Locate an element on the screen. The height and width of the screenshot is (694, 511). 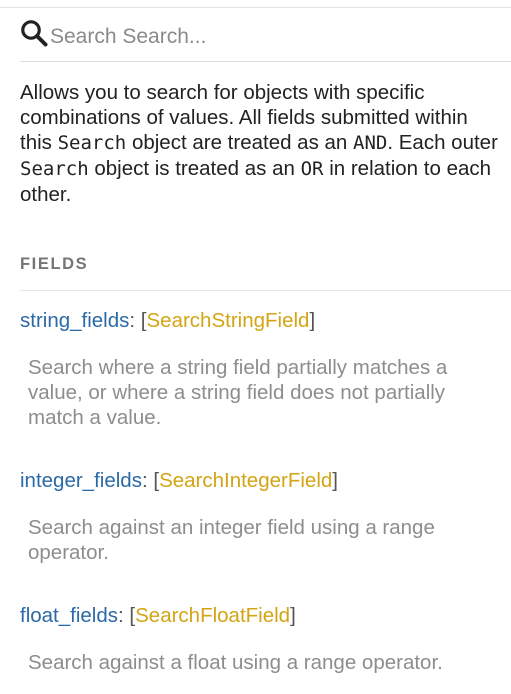
field-signature-float-fields: float_fields: [SearchFloatField] is located at coordinates (158, 615).